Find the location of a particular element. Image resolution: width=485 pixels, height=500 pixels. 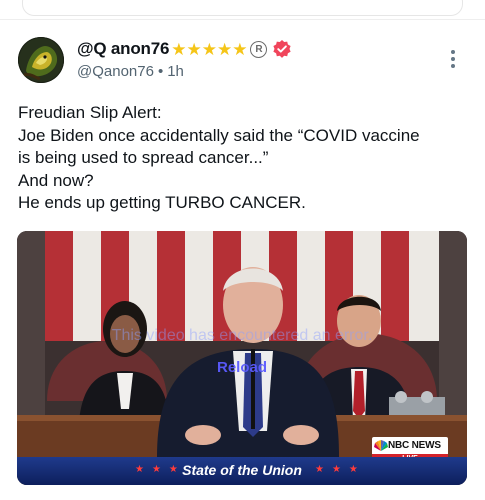

display-name: @Q anon76 is located at coordinates (123, 49).